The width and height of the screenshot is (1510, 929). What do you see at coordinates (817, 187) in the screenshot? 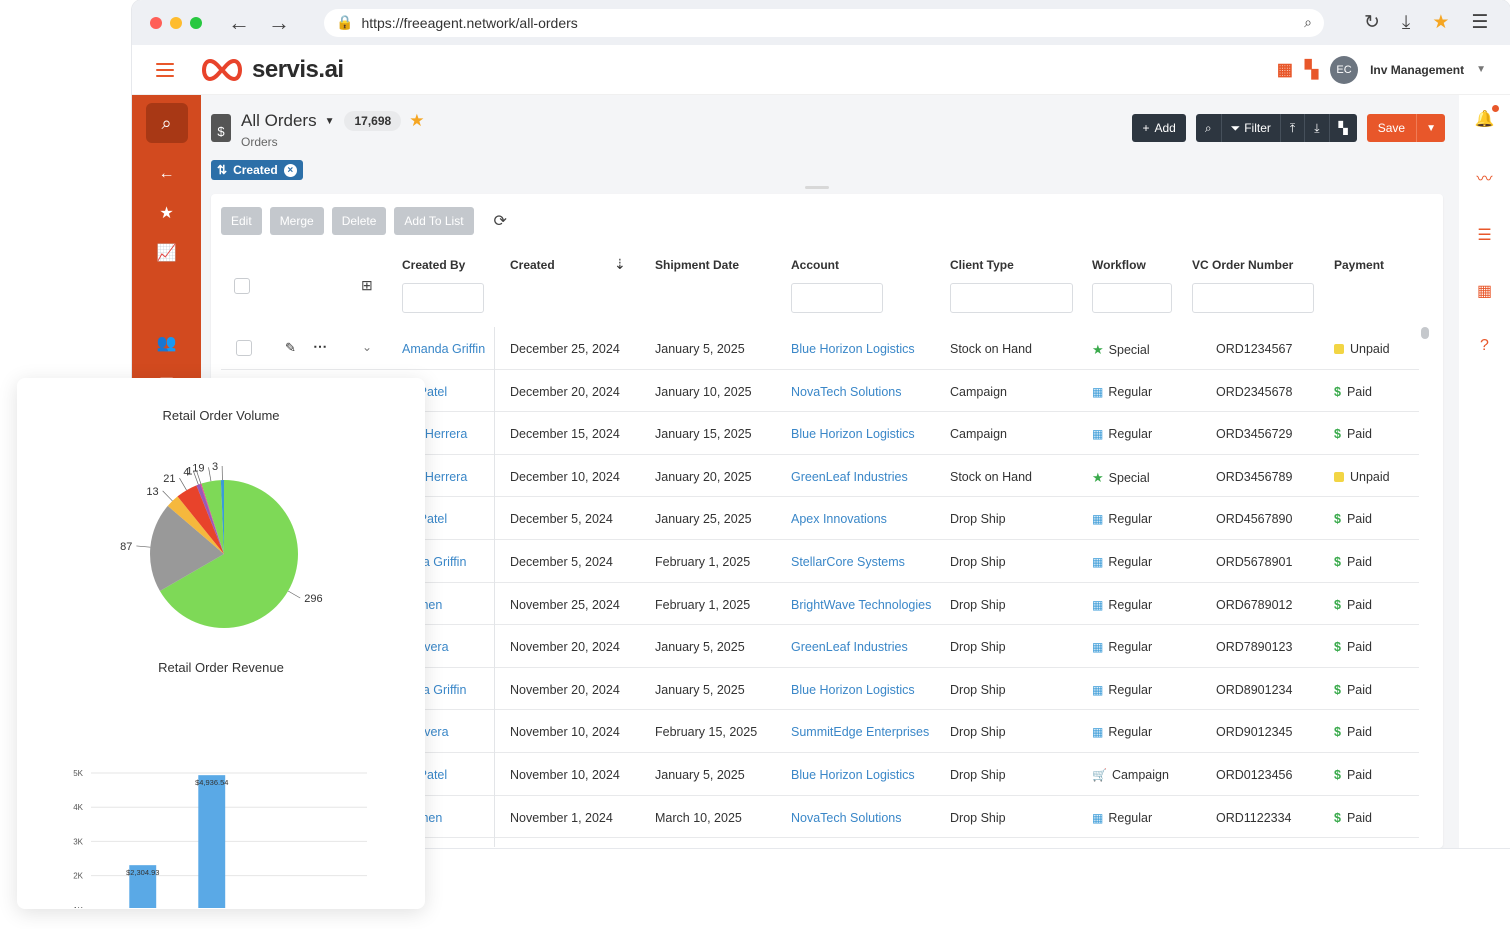
I see `drag-handle` at bounding box center [817, 187].